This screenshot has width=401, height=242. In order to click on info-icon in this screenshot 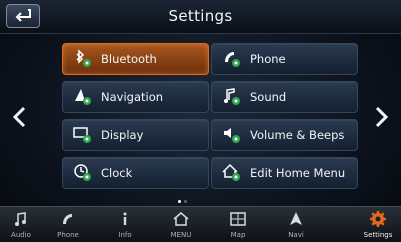, I will do `click(125, 219)`.